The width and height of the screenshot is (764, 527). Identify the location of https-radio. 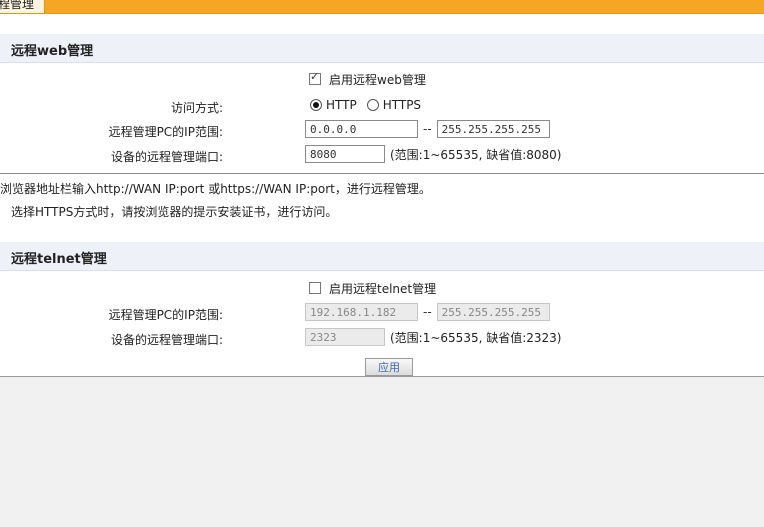
(372, 105).